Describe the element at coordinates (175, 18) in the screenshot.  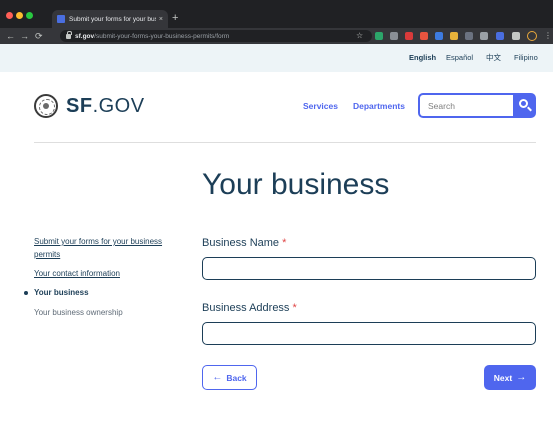
I see `new-tab-icon: +` at that location.